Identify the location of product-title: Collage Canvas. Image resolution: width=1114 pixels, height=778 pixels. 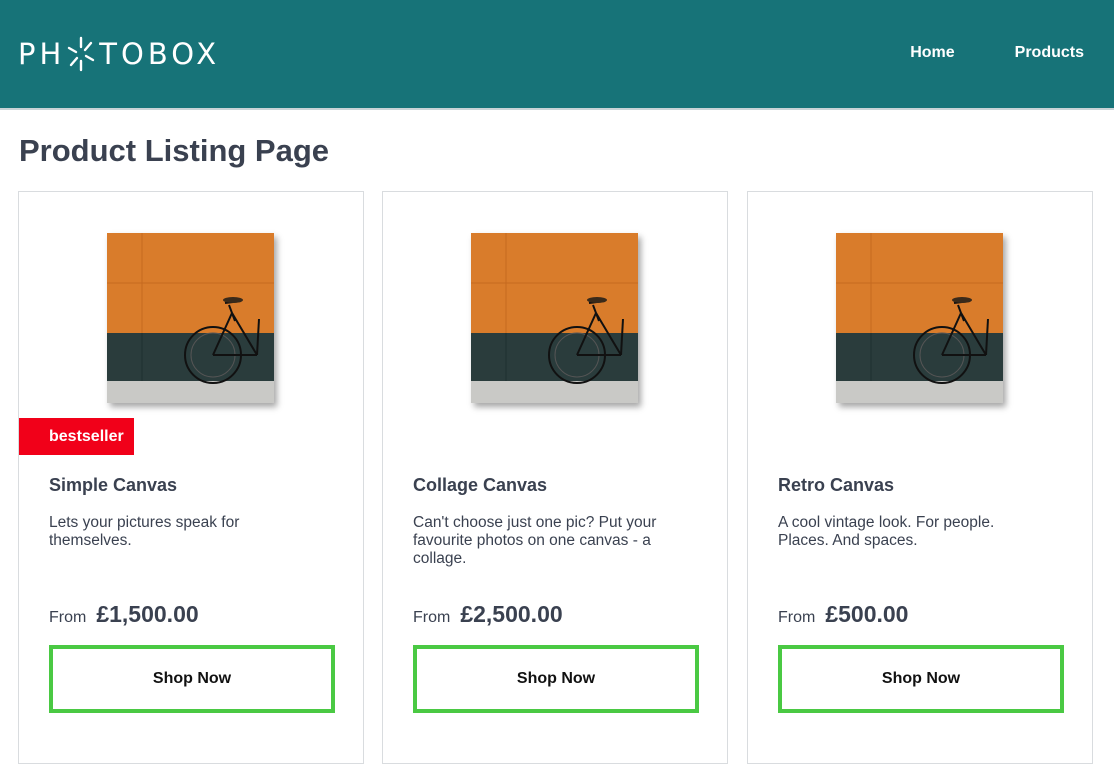
(480, 485).